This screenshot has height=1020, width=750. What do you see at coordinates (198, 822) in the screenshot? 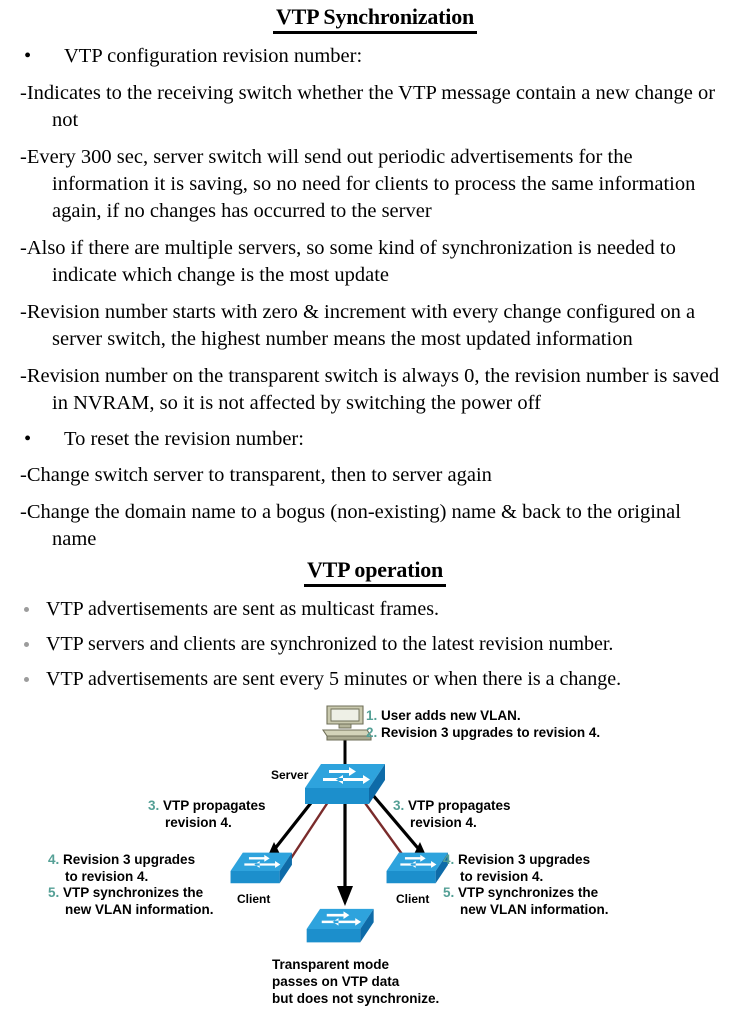
I see `note-propagate-left-line2: revision 4.` at bounding box center [198, 822].